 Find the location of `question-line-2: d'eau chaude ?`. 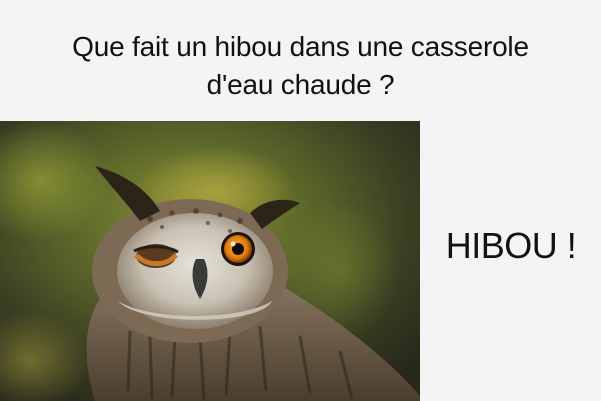

question-line-2: d'eau chaude ? is located at coordinates (300, 84).